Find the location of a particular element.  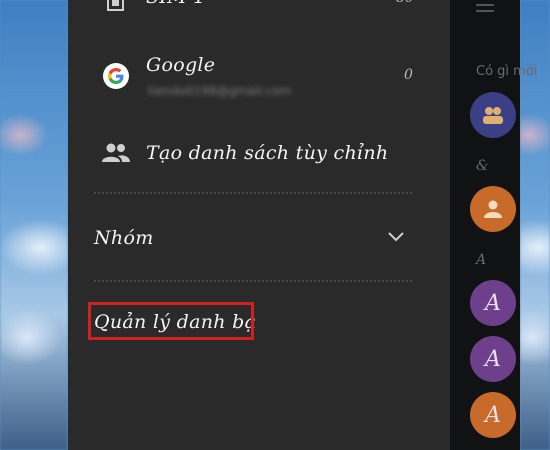

sim-card-icon is located at coordinates (115, 5).